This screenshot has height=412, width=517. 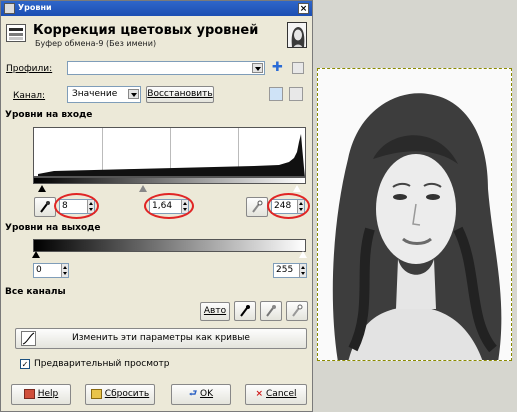 What do you see at coordinates (42, 188) in the screenshot?
I see `input-black-handle` at bounding box center [42, 188].